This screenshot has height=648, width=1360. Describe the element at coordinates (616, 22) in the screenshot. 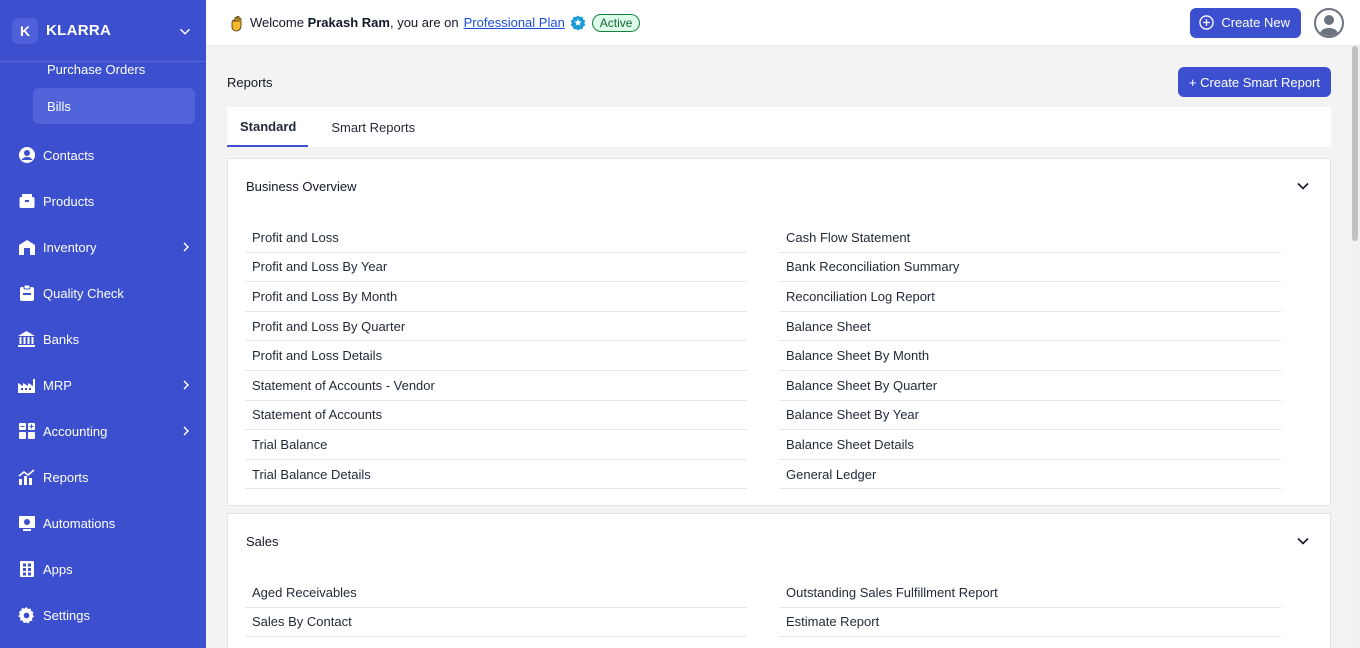

I see `plan-status-badge: Active` at that location.